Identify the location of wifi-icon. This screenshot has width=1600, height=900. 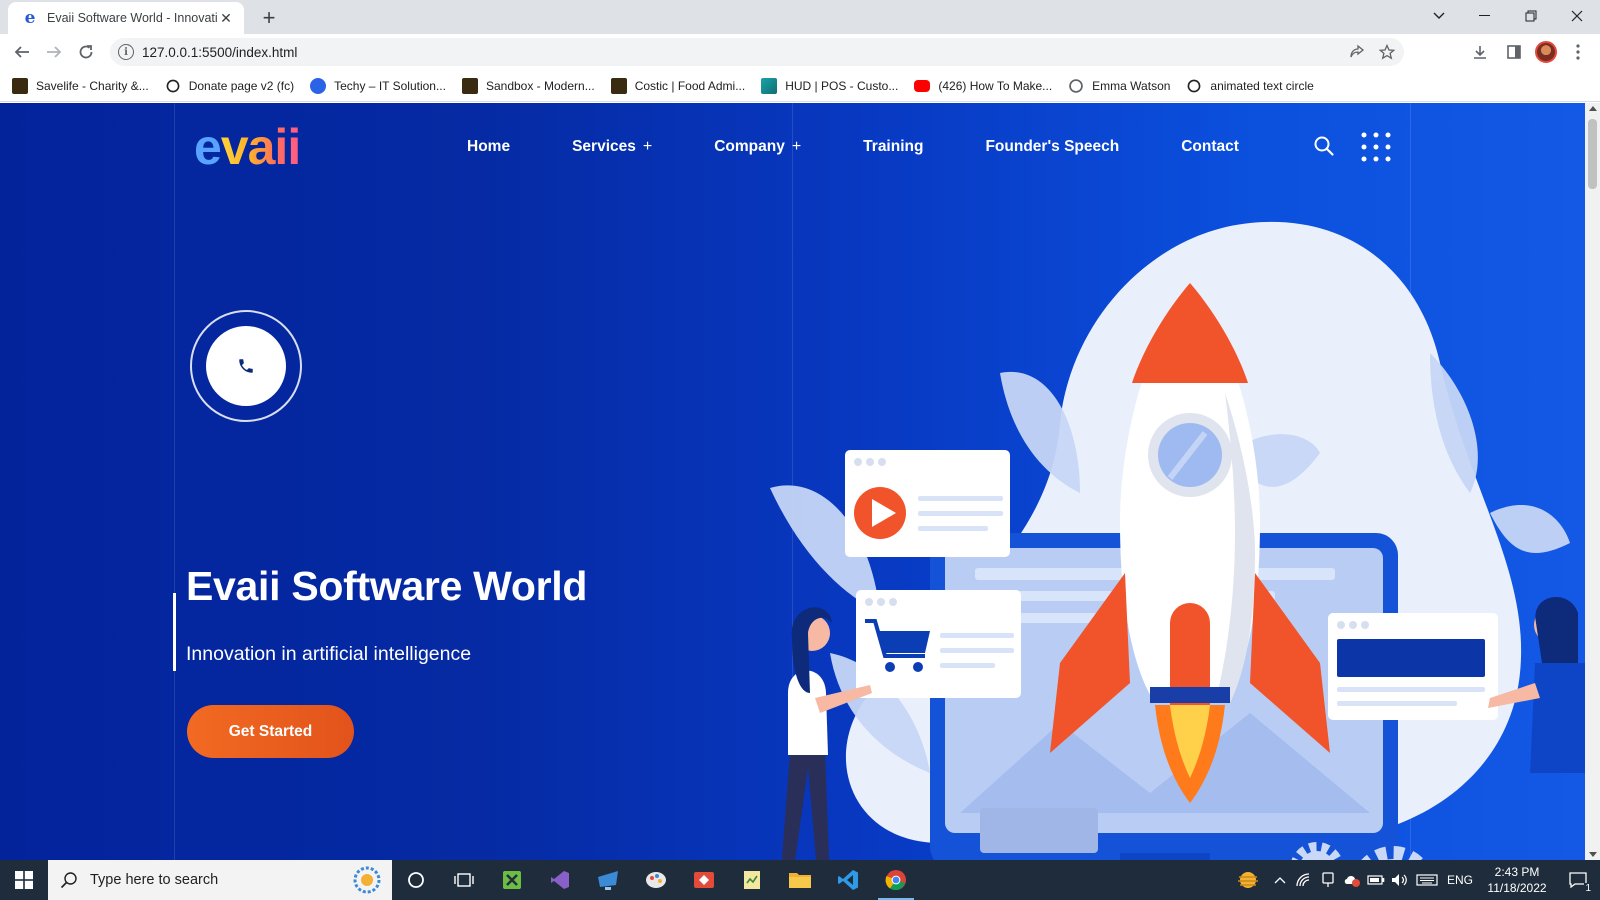
(1304, 880).